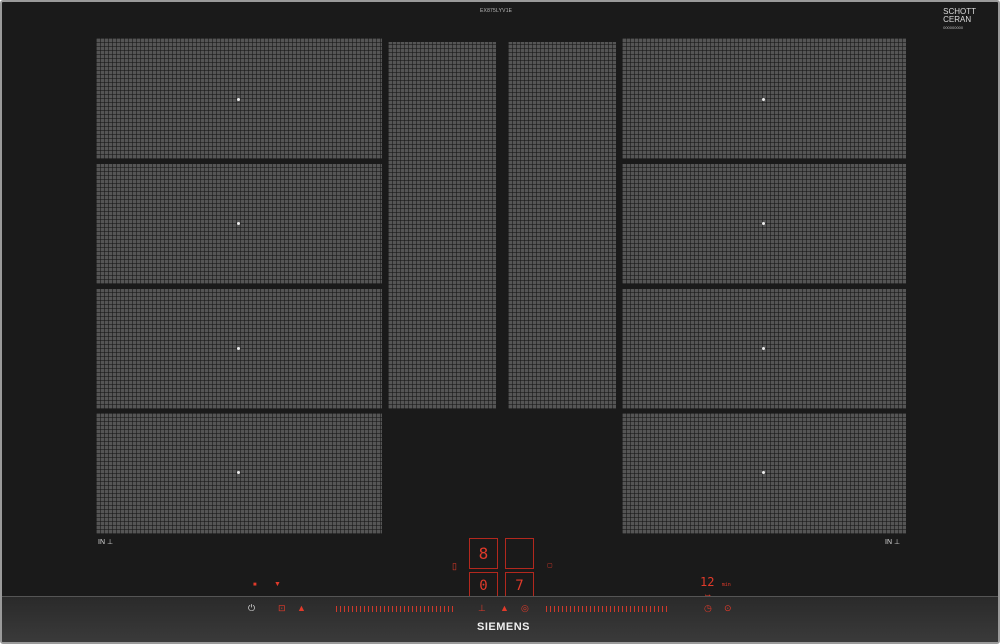 The width and height of the screenshot is (1000, 644). I want to click on bottom-left-digit: 0, so click(483, 586).